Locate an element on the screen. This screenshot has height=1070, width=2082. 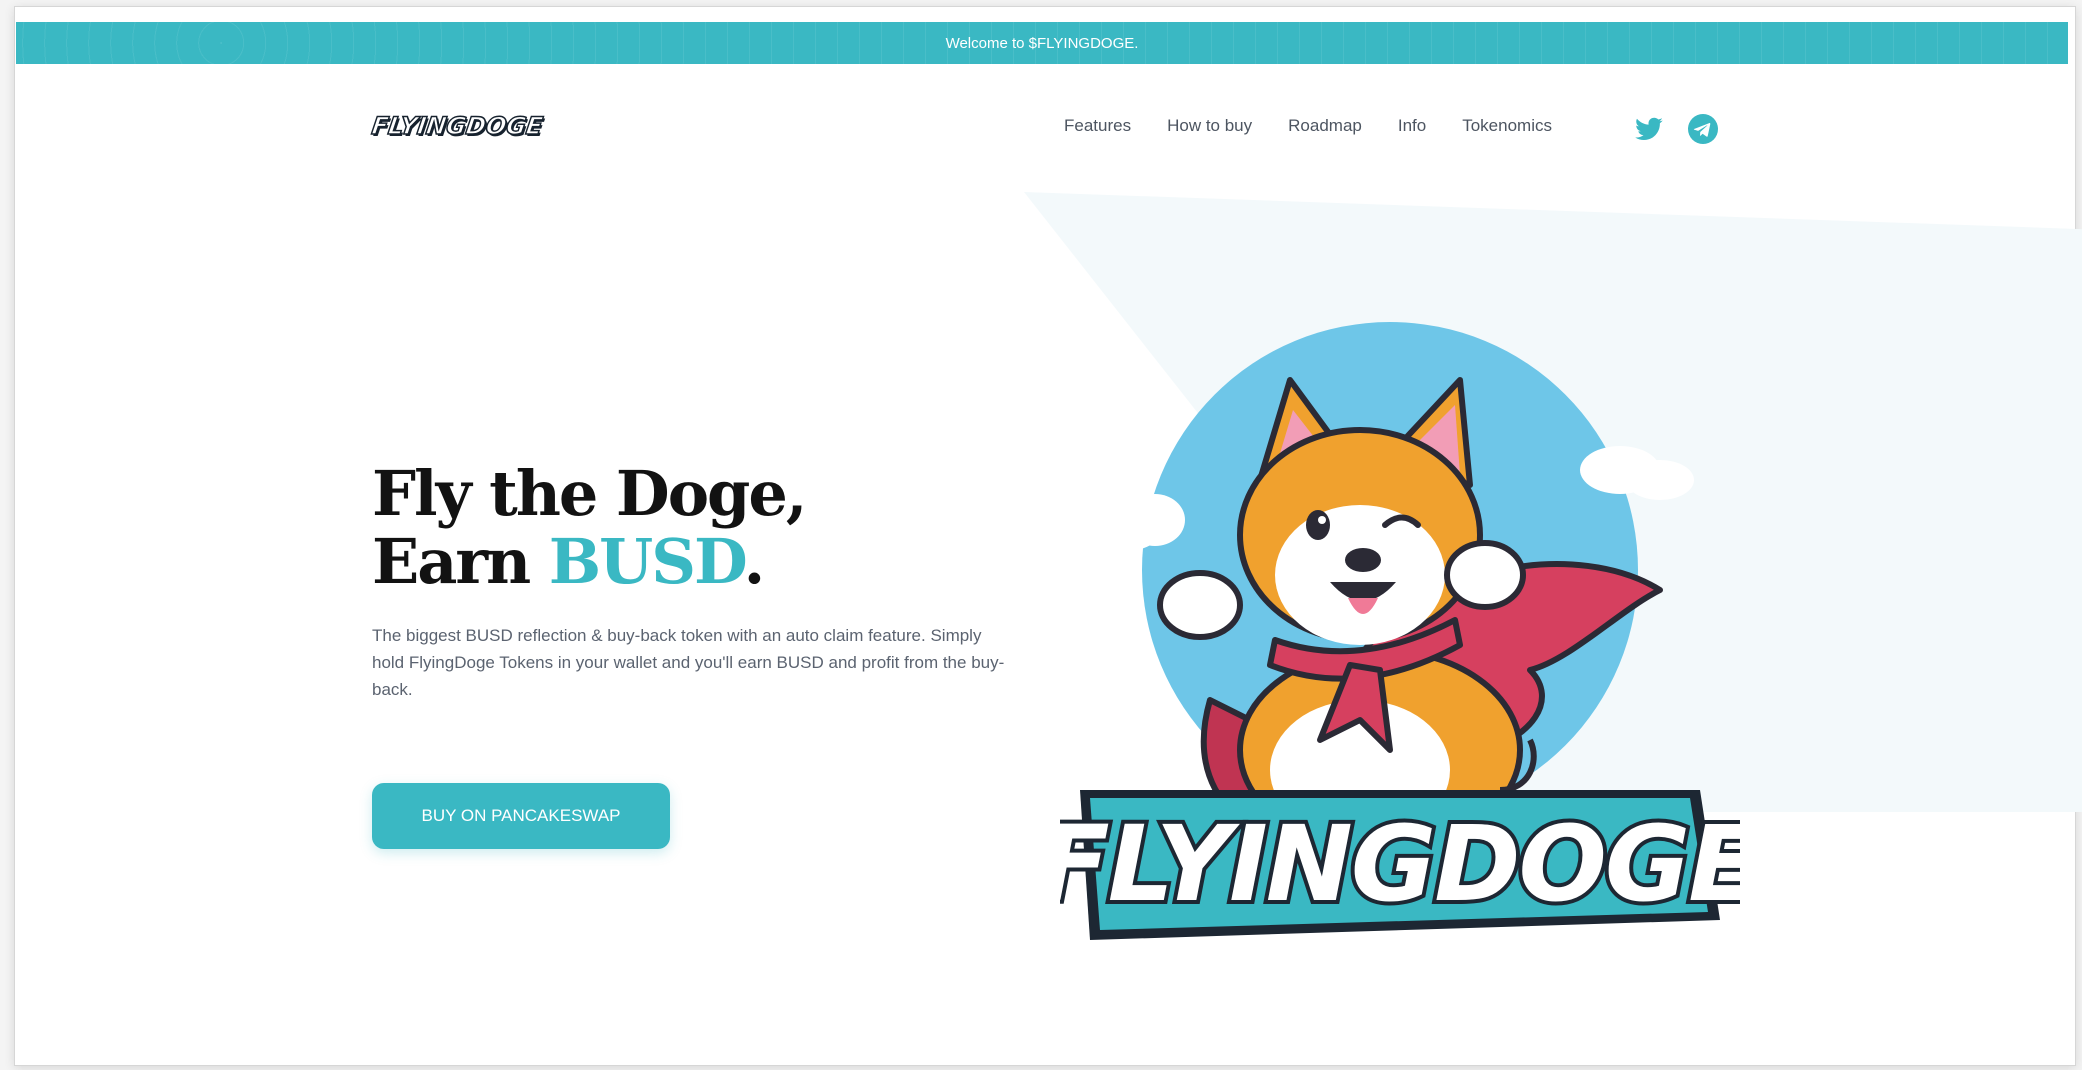
nav-info: Info is located at coordinates (1412, 126).